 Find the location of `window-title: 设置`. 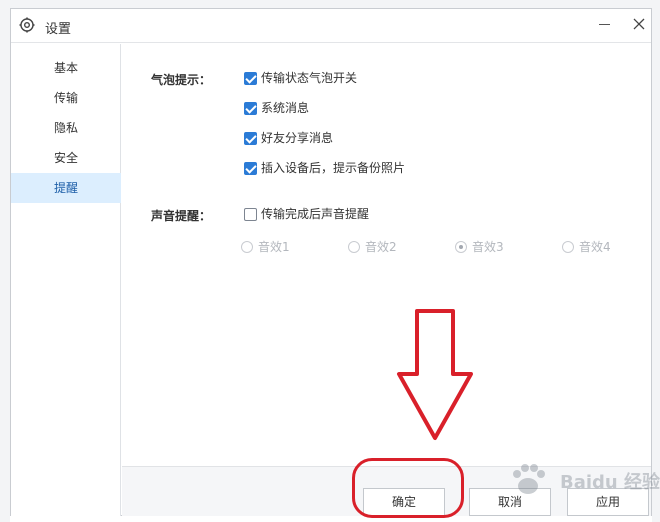

window-title: 设置 is located at coordinates (58, 29).